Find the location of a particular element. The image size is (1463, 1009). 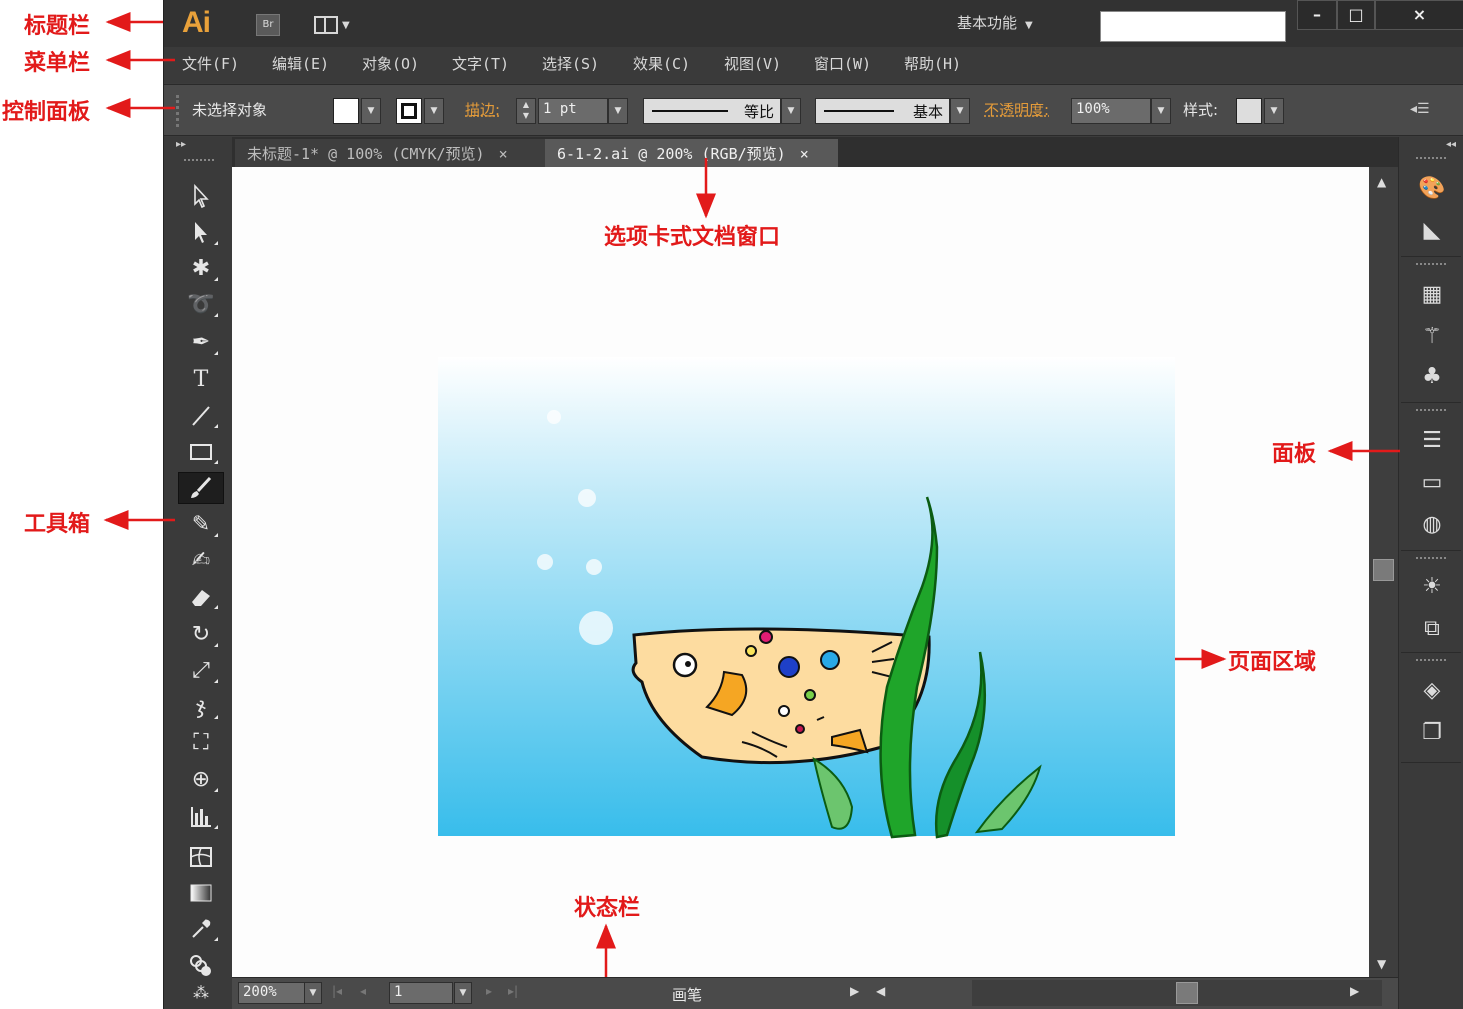

gradient-icon: ▭ is located at coordinates (1432, 483).